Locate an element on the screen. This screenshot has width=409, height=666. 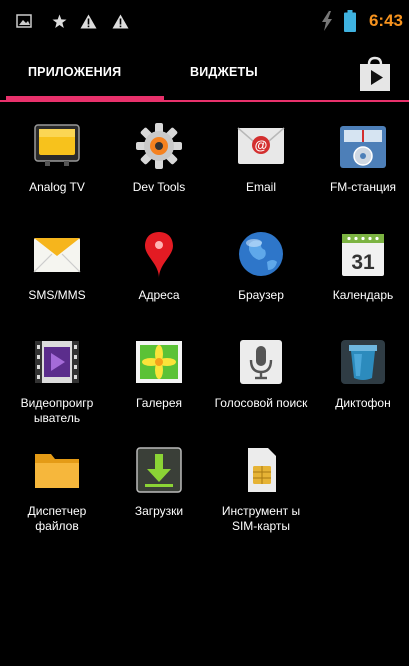
star-notification-icon is located at coordinates (59, 21).